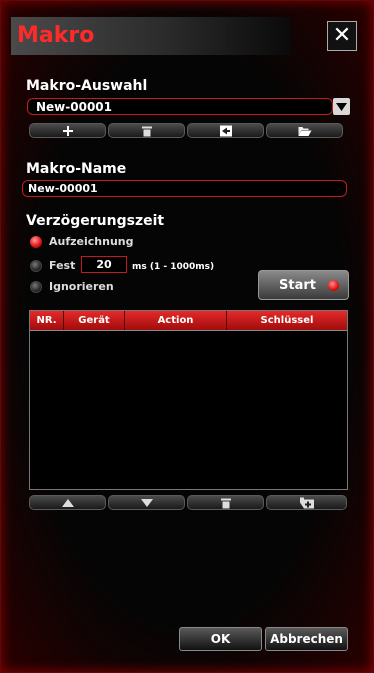  I want to click on macro-selection-label: Makro-Auswahl, so click(87, 86).